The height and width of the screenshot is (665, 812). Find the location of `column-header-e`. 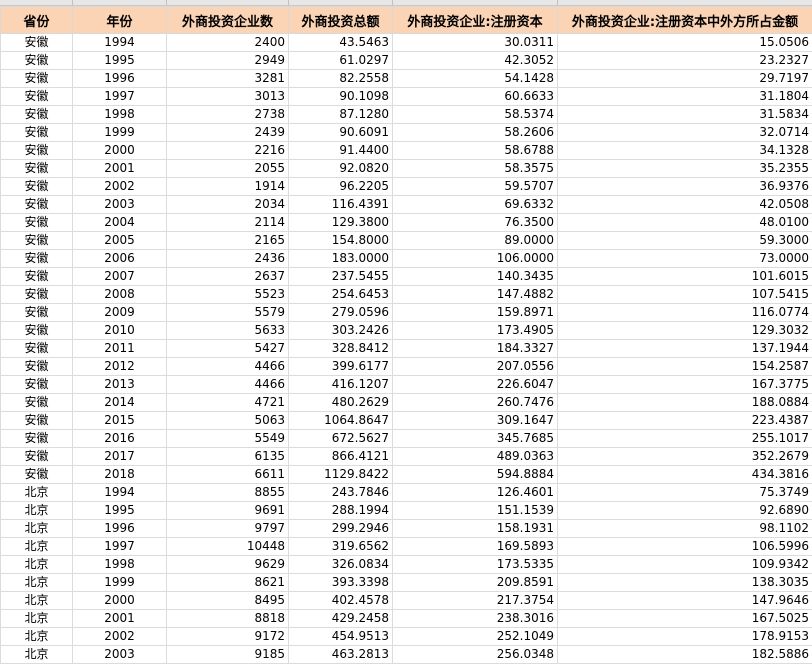

column-header-e is located at coordinates (475, 2).